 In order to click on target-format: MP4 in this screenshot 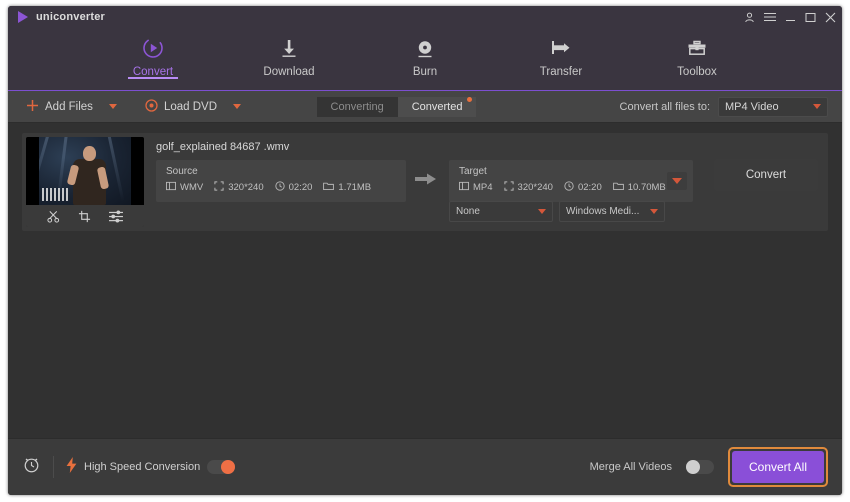, I will do `click(476, 187)`.